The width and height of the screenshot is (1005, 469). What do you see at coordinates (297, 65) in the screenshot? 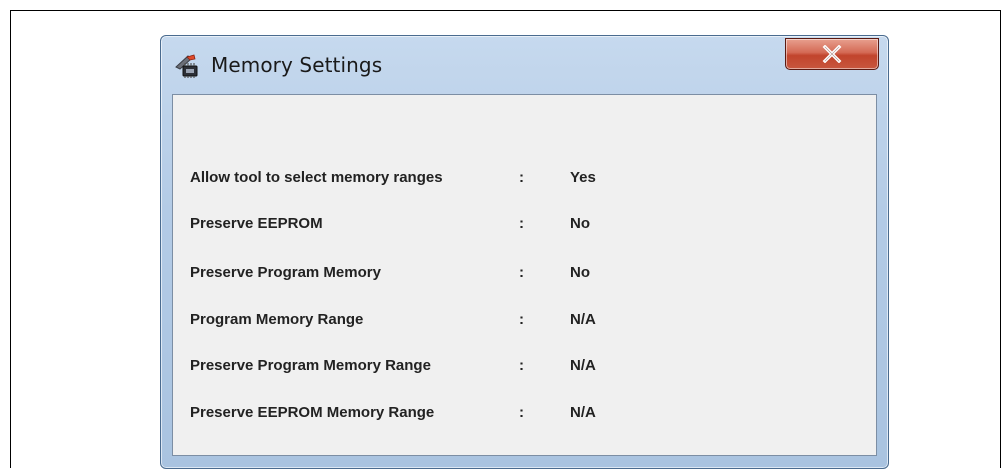
I see `window-title: Memory Settings` at bounding box center [297, 65].